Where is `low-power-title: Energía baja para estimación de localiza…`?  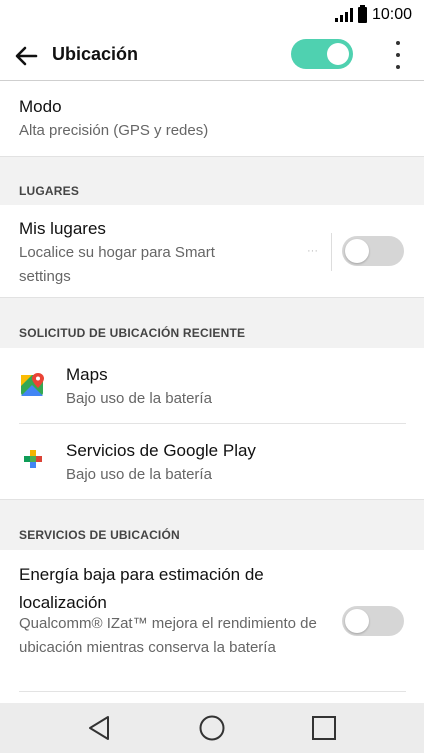 low-power-title: Energía baja para estimación de localiza… is located at coordinates (141, 588).